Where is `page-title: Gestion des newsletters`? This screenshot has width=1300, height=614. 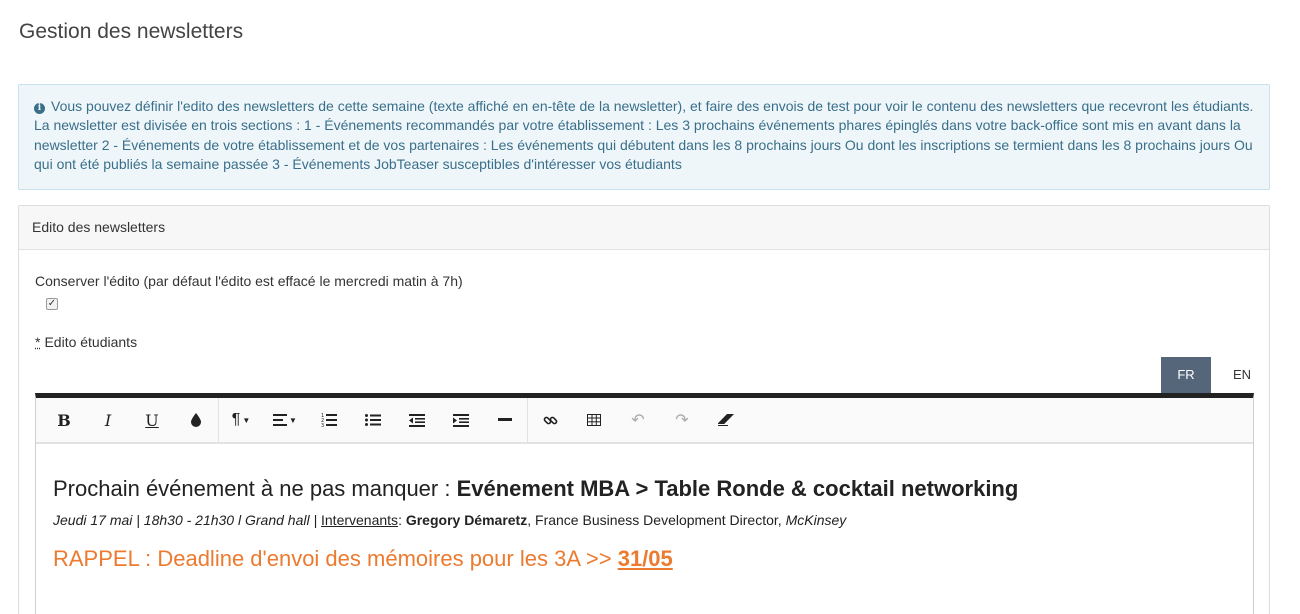 page-title: Gestion des newsletters is located at coordinates (131, 31).